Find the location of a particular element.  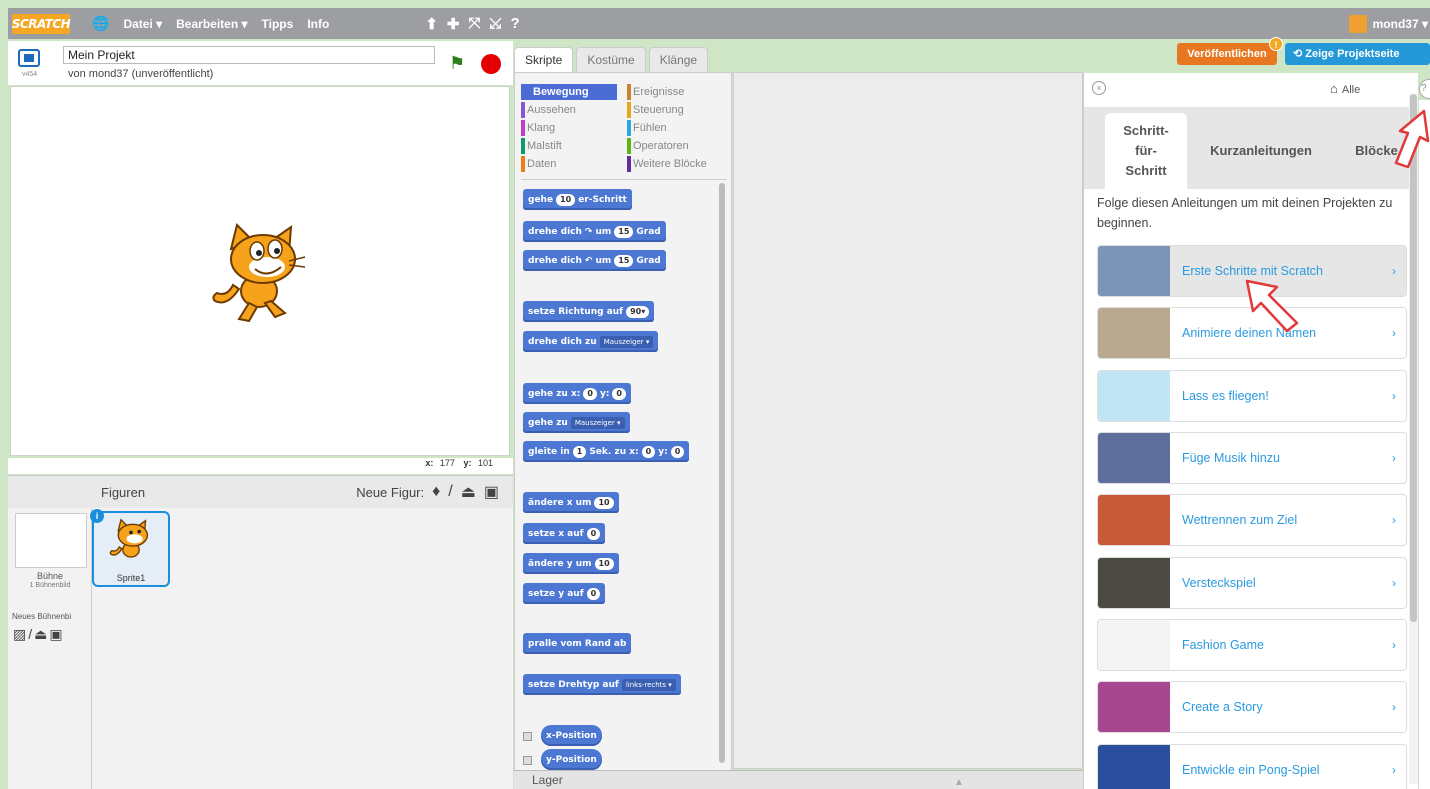

tutorial-card: Wettrennen zum Ziel › is located at coordinates (1252, 520).